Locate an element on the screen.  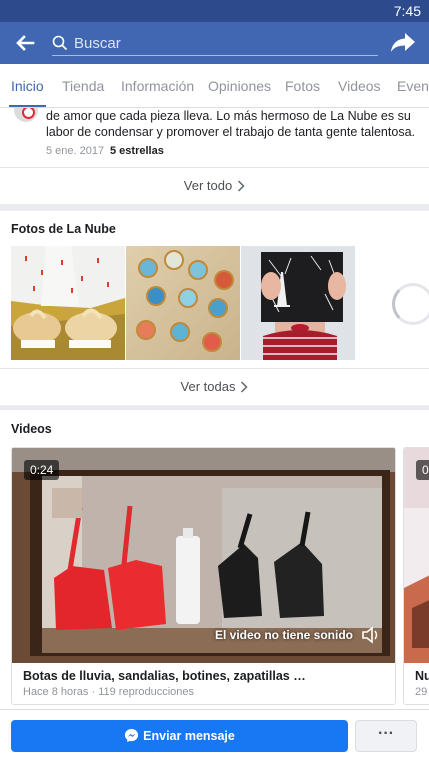
loading-spinner is located at coordinates (410, 304).